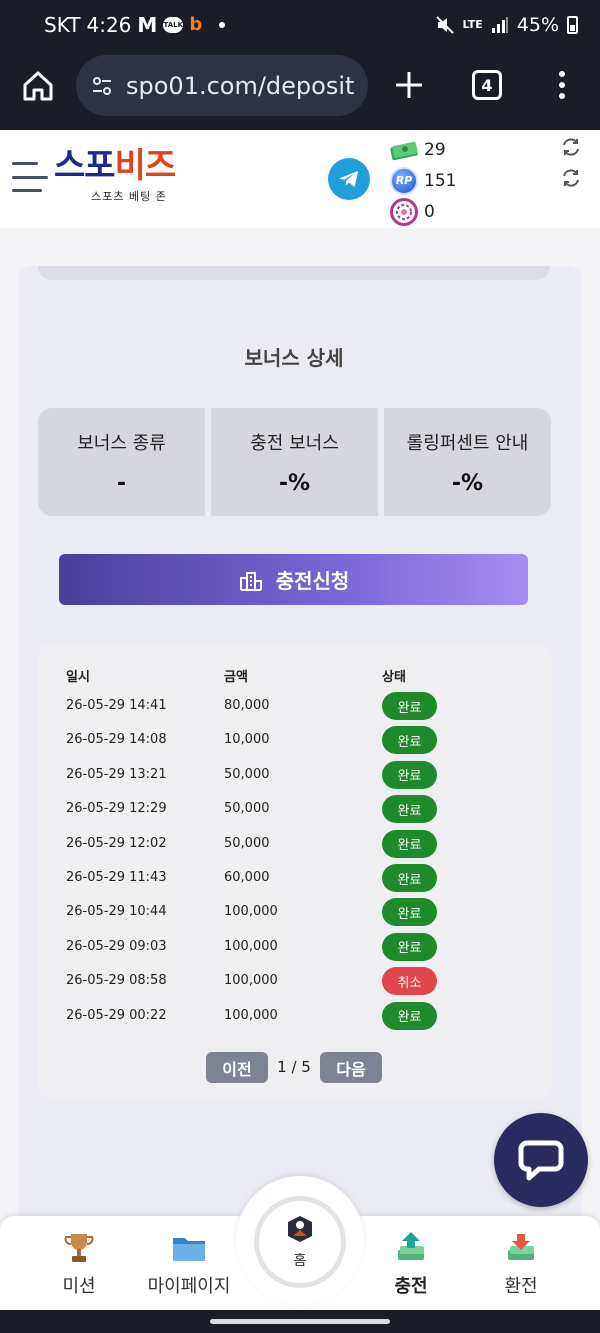 The image size is (600, 1333). I want to click on rolling-percent-value: -%, so click(467, 483).